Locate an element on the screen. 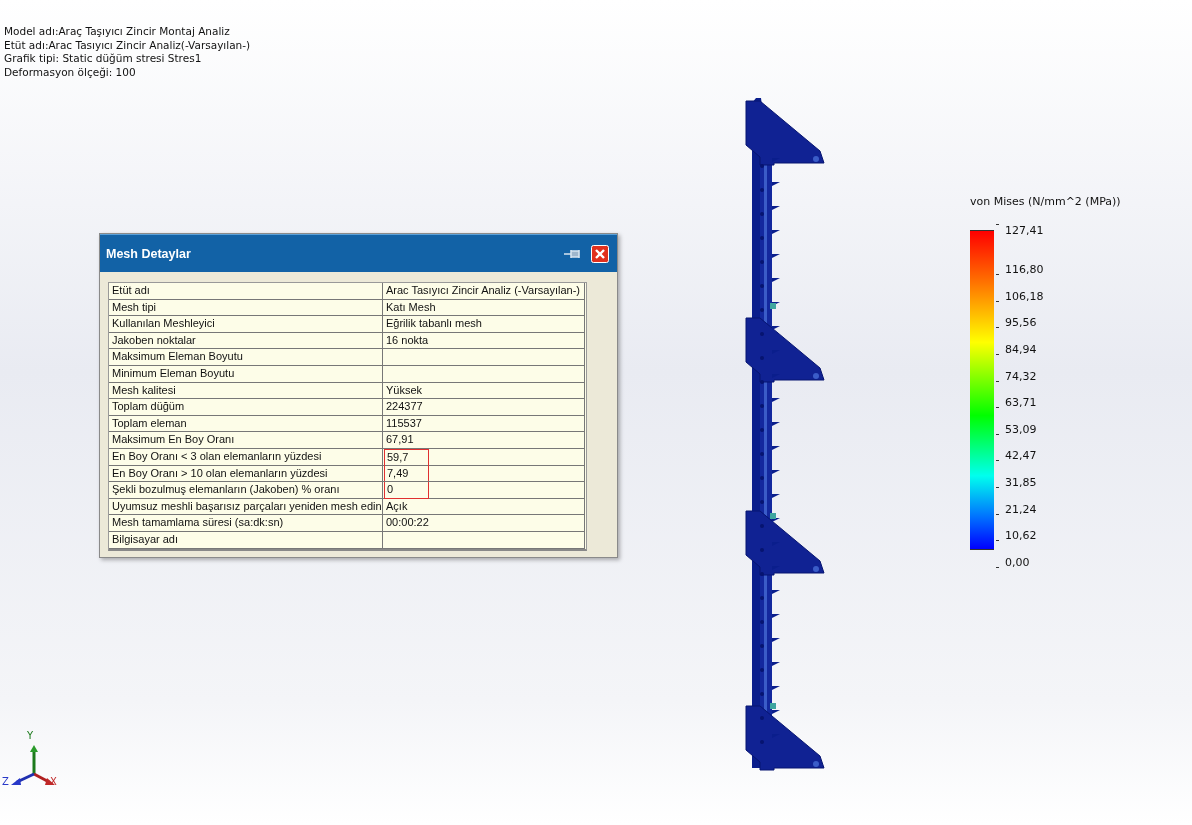  table-cell: En Boy Oranı < 3 olan elemanların yüzdesi is located at coordinates (246, 457).